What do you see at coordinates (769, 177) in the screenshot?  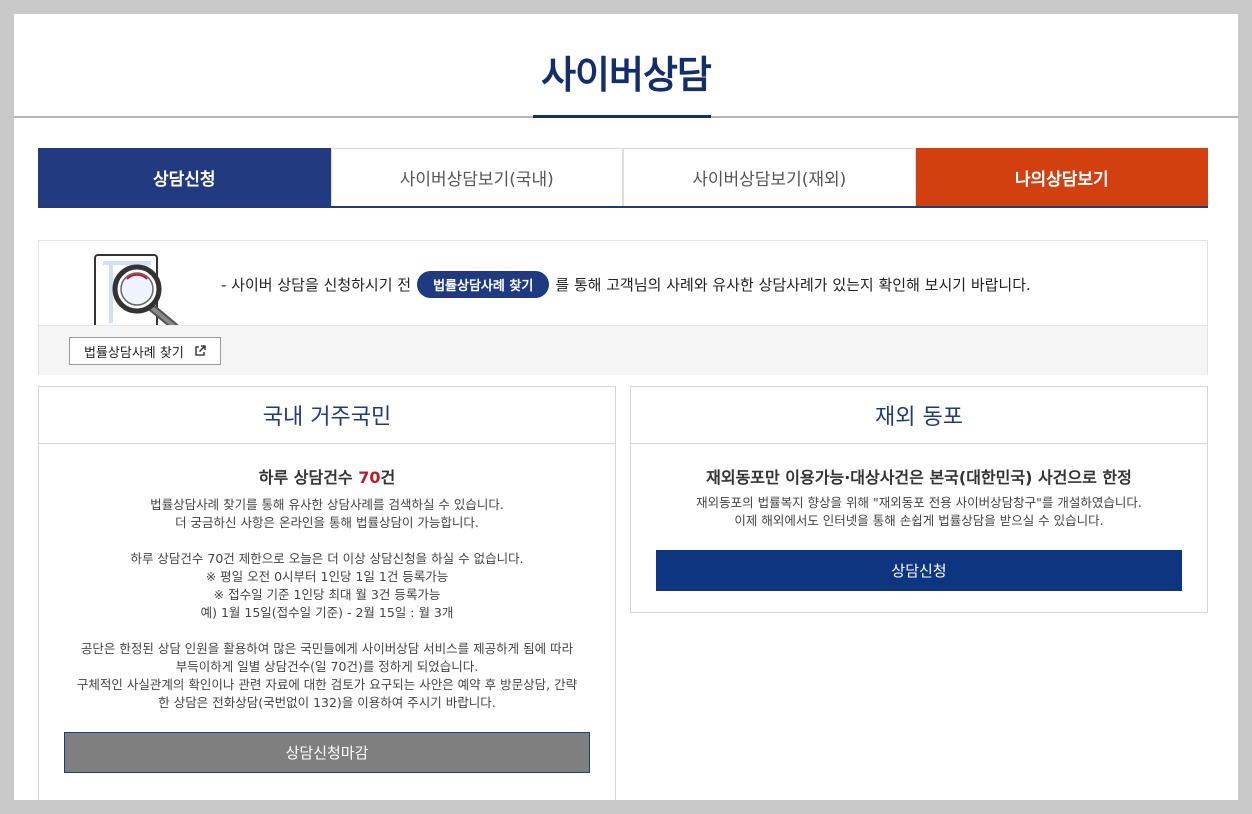 I see `tab-cyber-consult-overseas: 사이버상담보기(재외)` at bounding box center [769, 177].